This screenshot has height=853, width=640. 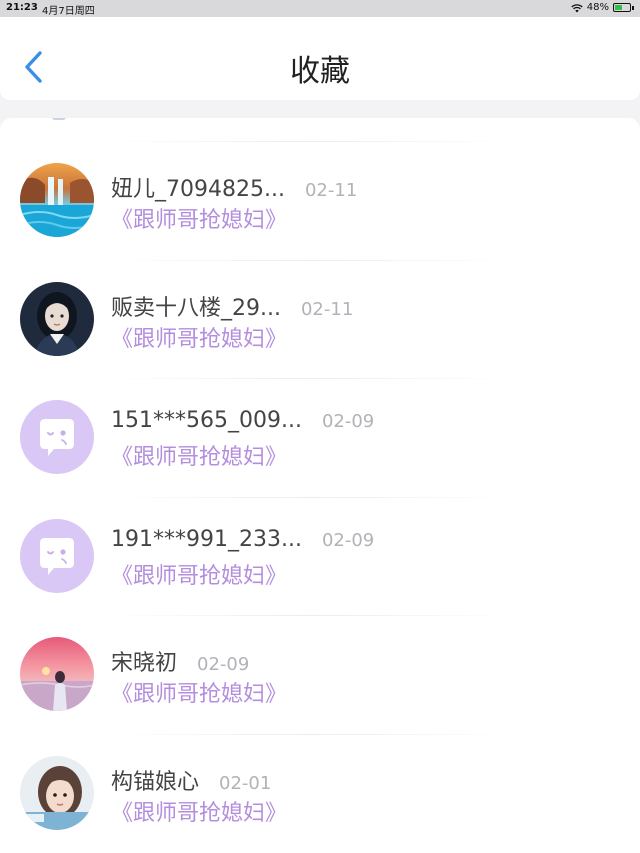 I want to click on user-name: 宋晓初, so click(x=144, y=663).